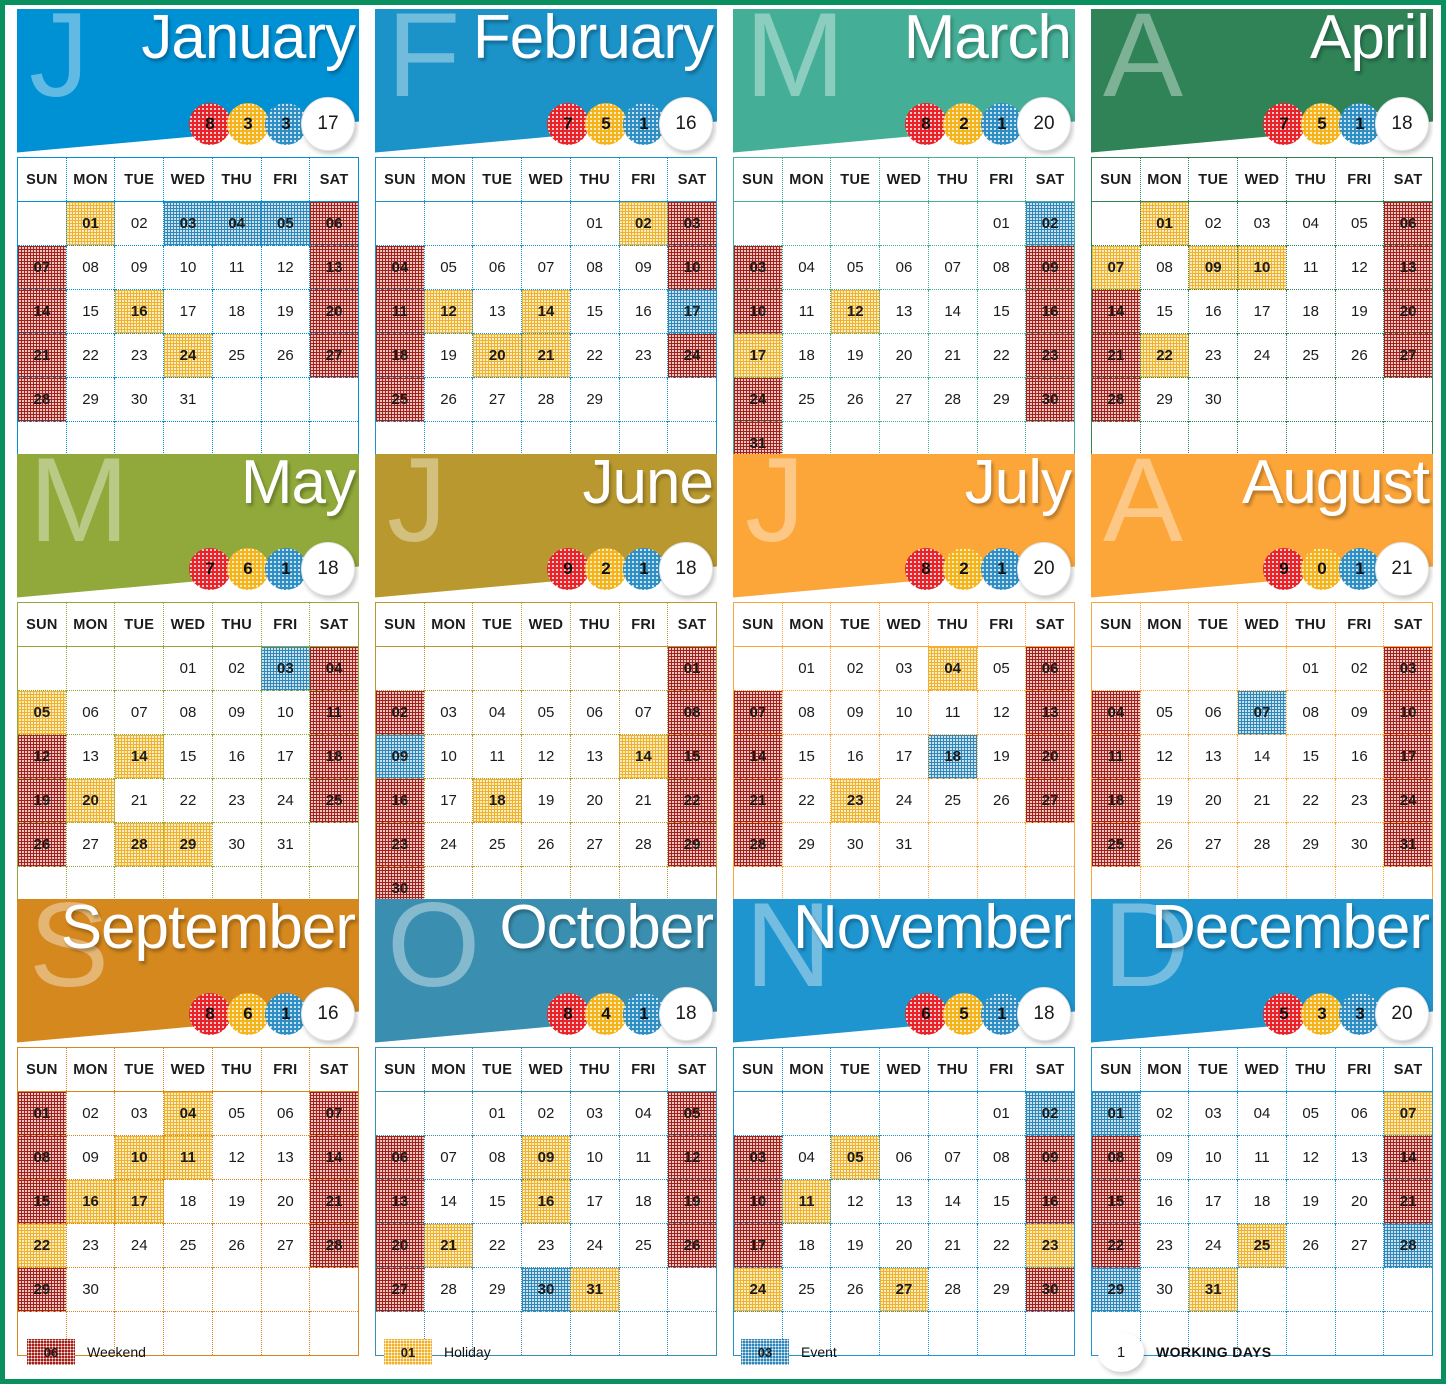 This screenshot has width=1446, height=1384. I want to click on day-cell-normal: 03, so click(594, 1113).